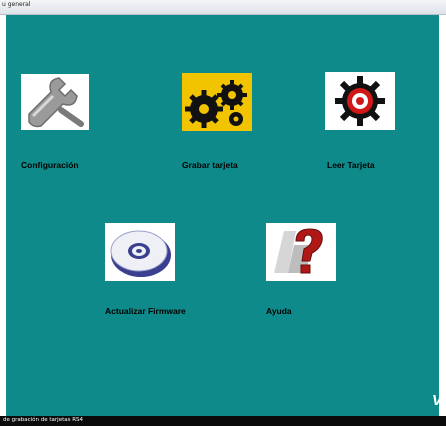  I want to click on configuracion-button: Configuración, so click(79, 124).